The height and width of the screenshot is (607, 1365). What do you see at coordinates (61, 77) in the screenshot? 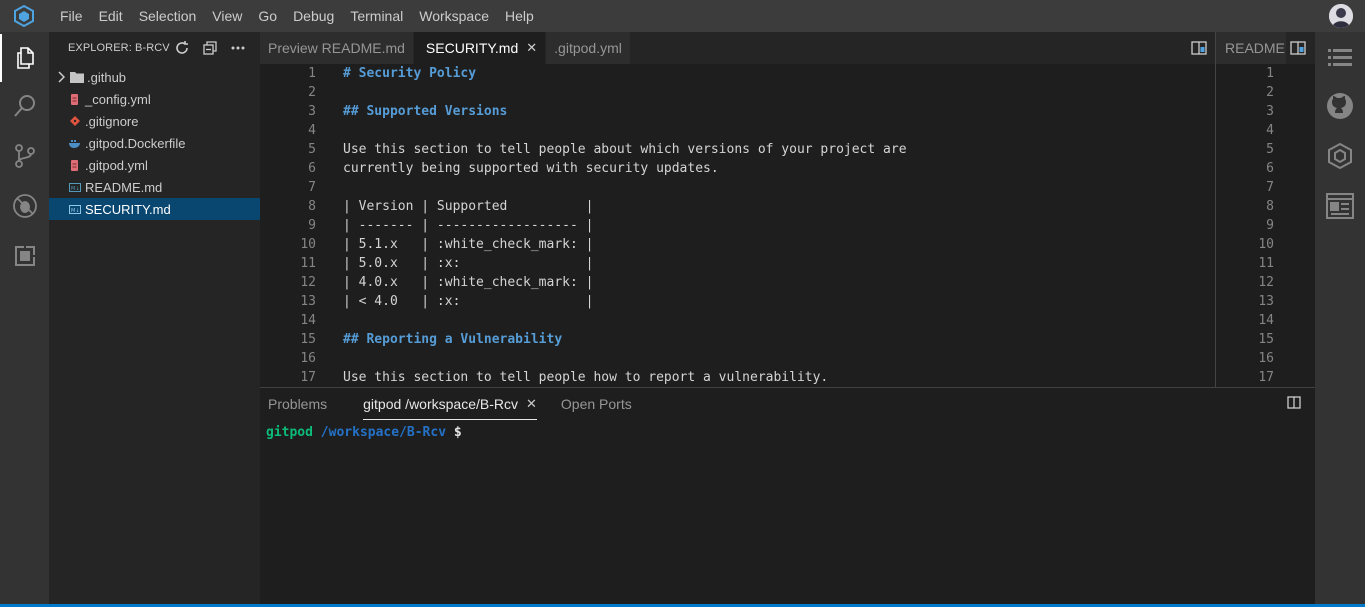
I see `chevron-right-icon` at bounding box center [61, 77].